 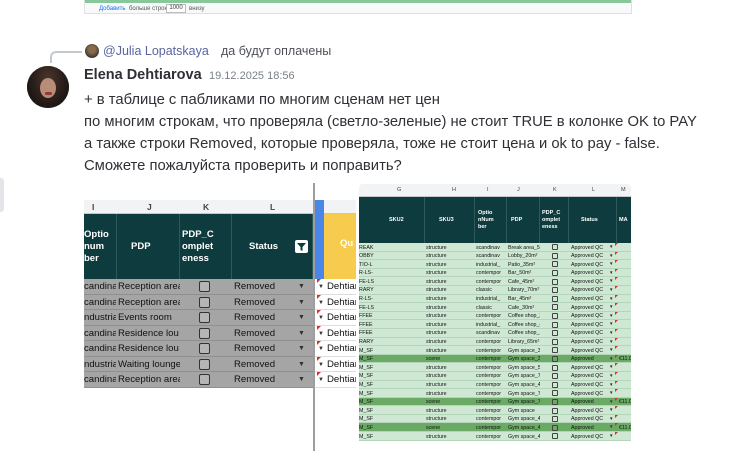 I want to click on reply-mention: @Julia Lopatskaya, so click(x=156, y=51).